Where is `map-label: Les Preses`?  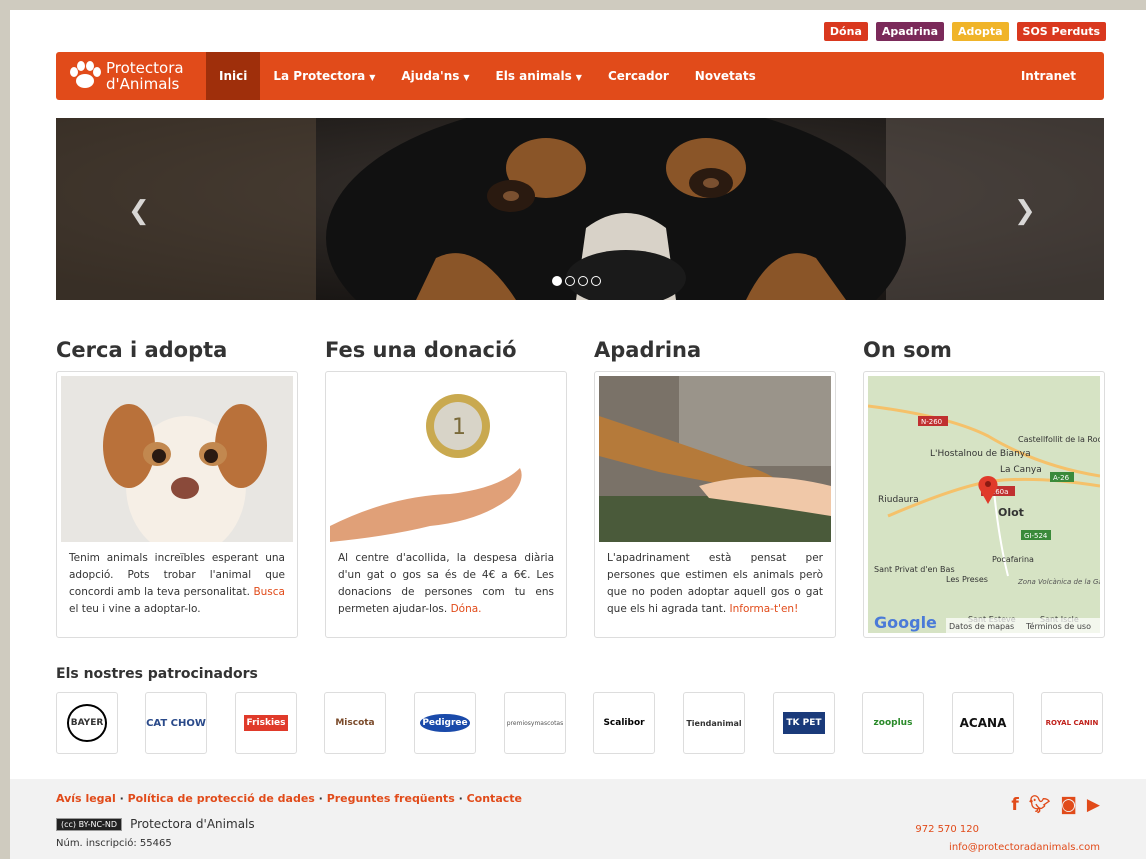 map-label: Les Preses is located at coordinates (967, 579).